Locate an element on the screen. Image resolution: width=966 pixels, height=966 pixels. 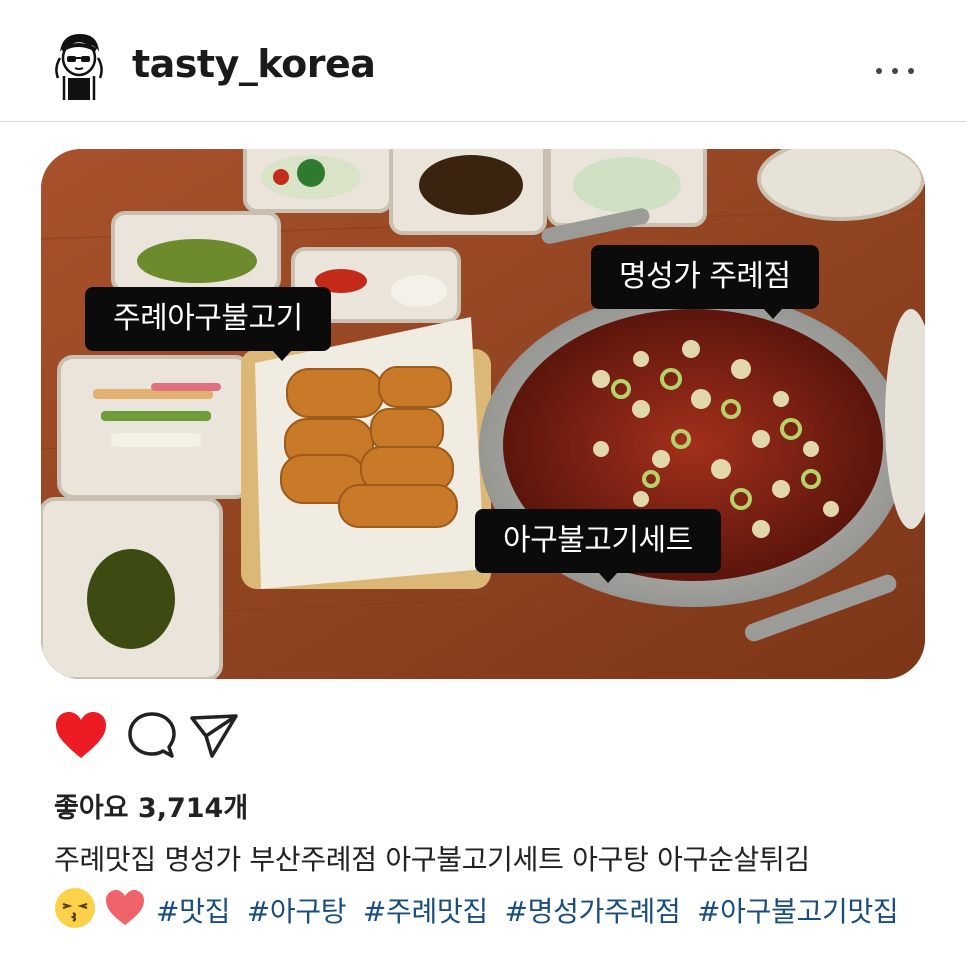
ellipsis-icon is located at coordinates (895, 71).